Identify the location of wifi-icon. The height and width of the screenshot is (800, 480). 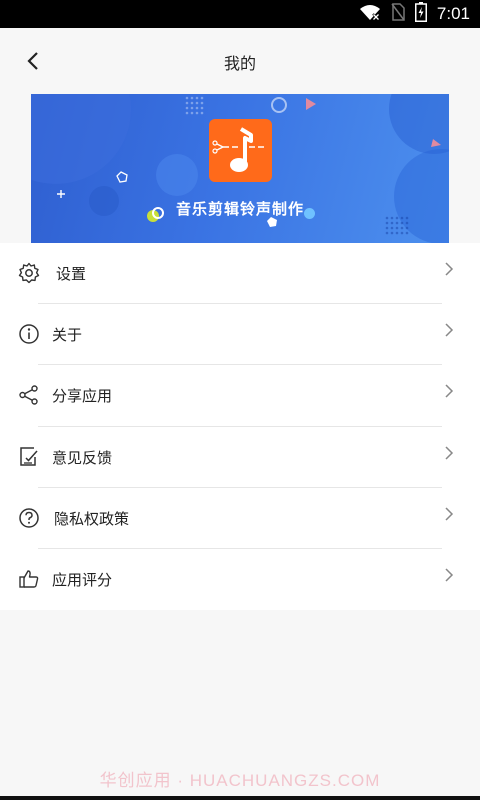
(370, 14).